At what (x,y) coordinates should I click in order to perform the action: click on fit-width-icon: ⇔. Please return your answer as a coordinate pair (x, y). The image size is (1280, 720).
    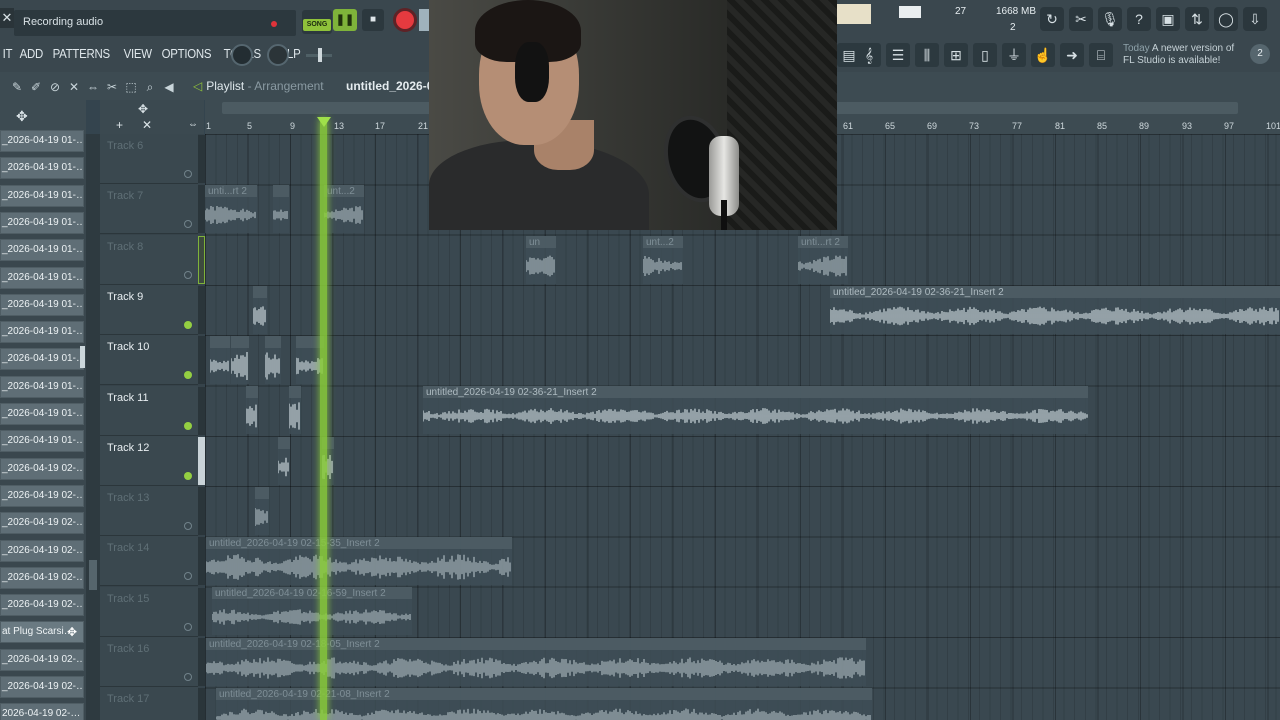
    Looking at the image, I should click on (193, 124).